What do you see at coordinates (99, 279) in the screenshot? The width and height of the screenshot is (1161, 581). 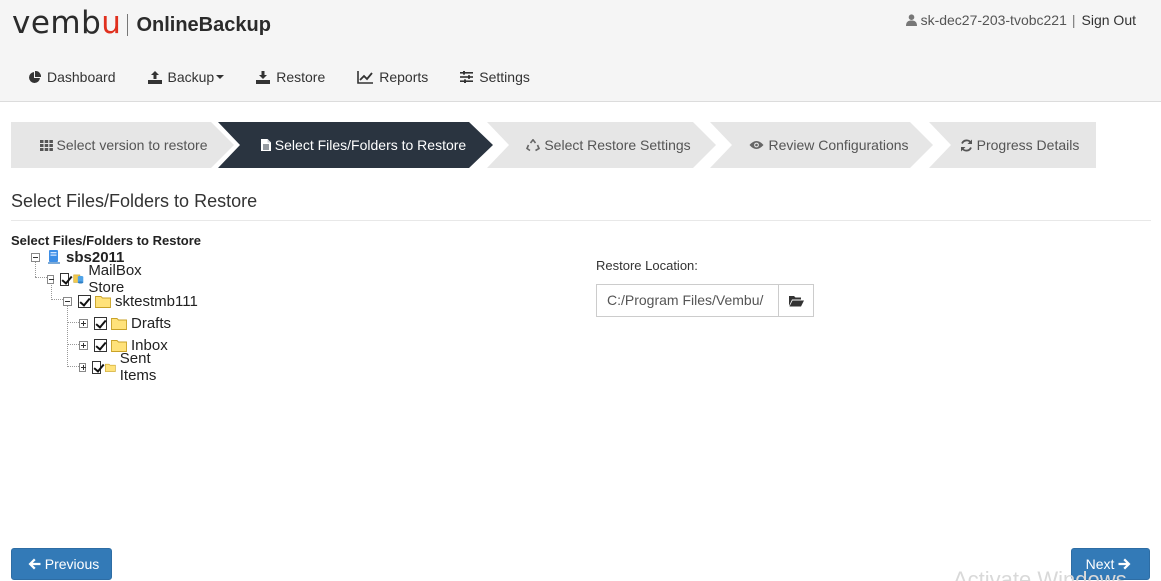 I see `tree-node-mailbox-store: MailBox Store` at bounding box center [99, 279].